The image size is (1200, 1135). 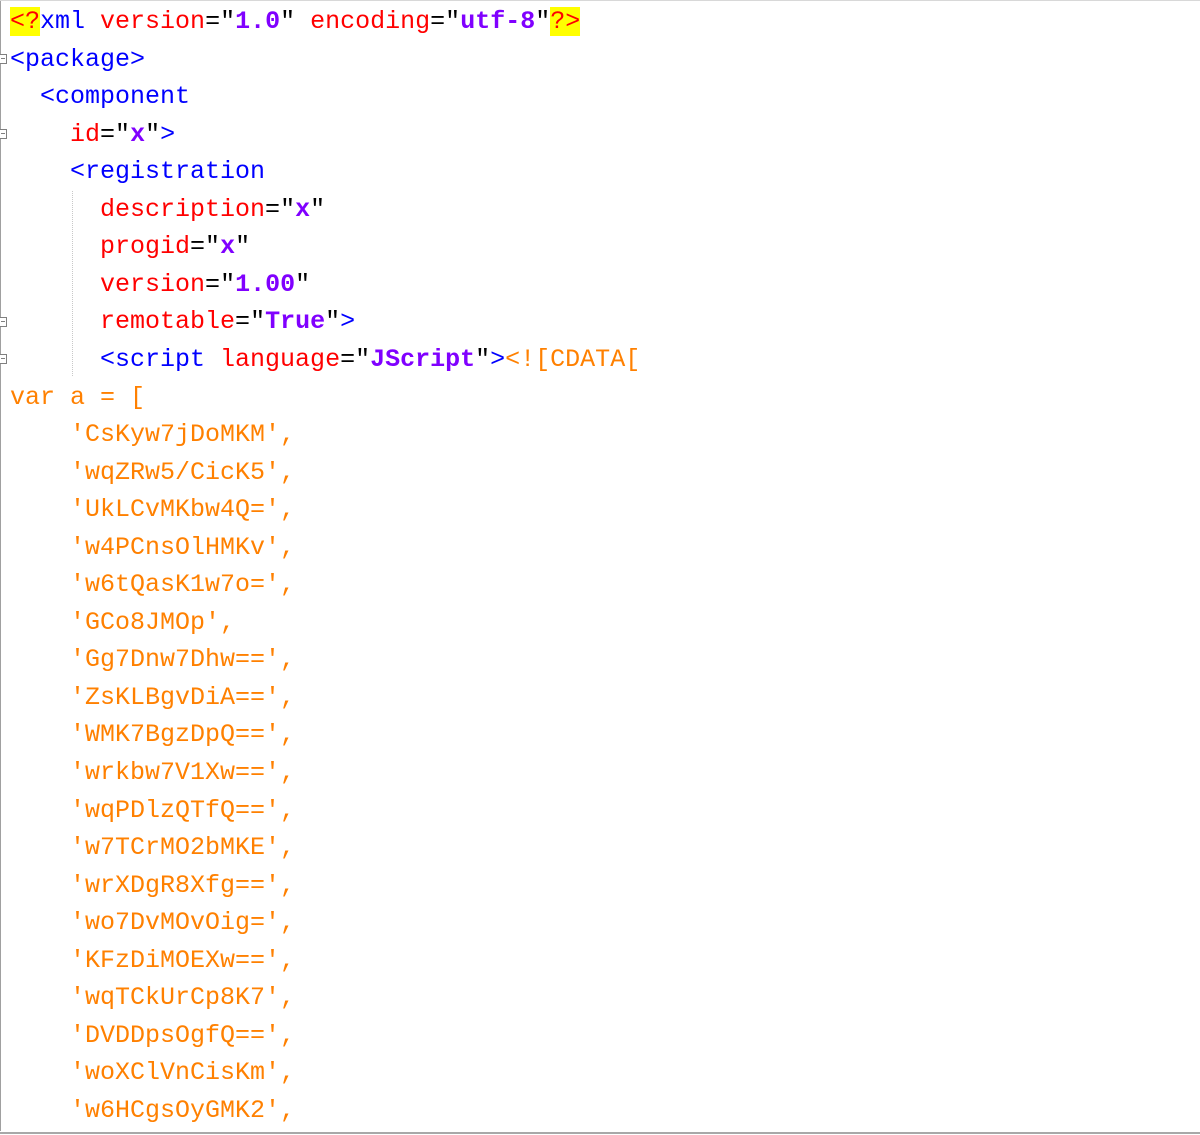 I want to click on code-line: 'Gg7Dnw7Dhw==',, so click(x=152, y=659).